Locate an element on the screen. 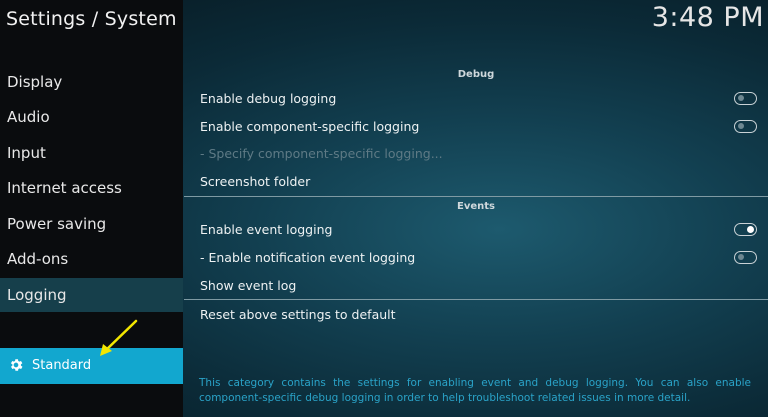 Image resolution: width=768 pixels, height=417 pixels. setting-label: Enable component-specific logging is located at coordinates (310, 126).